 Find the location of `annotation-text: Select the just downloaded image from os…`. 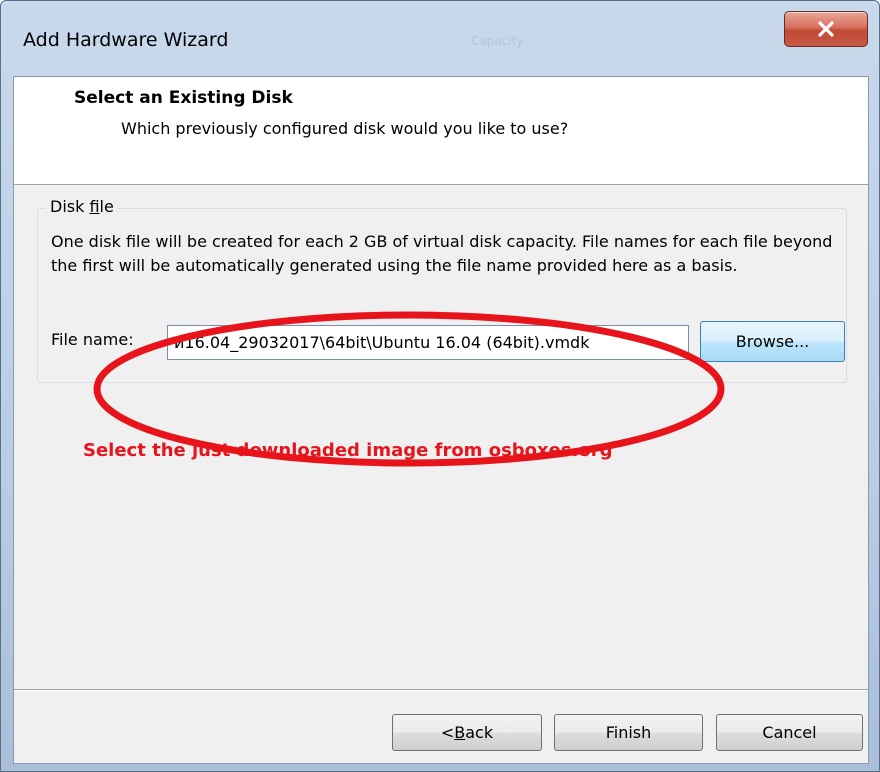

annotation-text: Select the just downloaded image from os… is located at coordinates (348, 450).